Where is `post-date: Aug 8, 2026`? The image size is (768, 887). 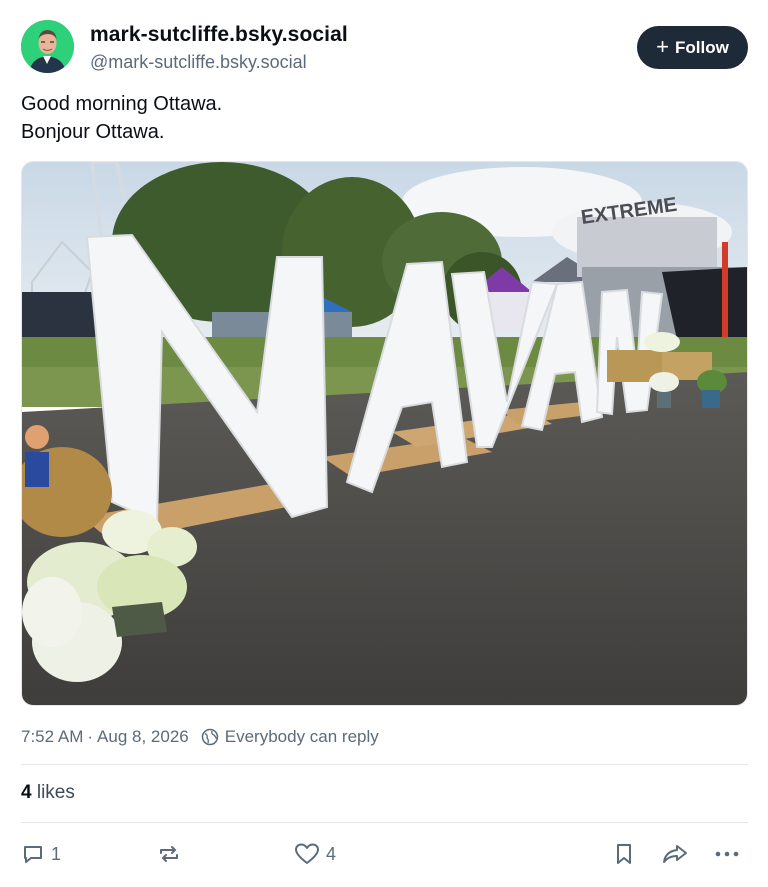
post-date: Aug 8, 2026 is located at coordinates (143, 737).